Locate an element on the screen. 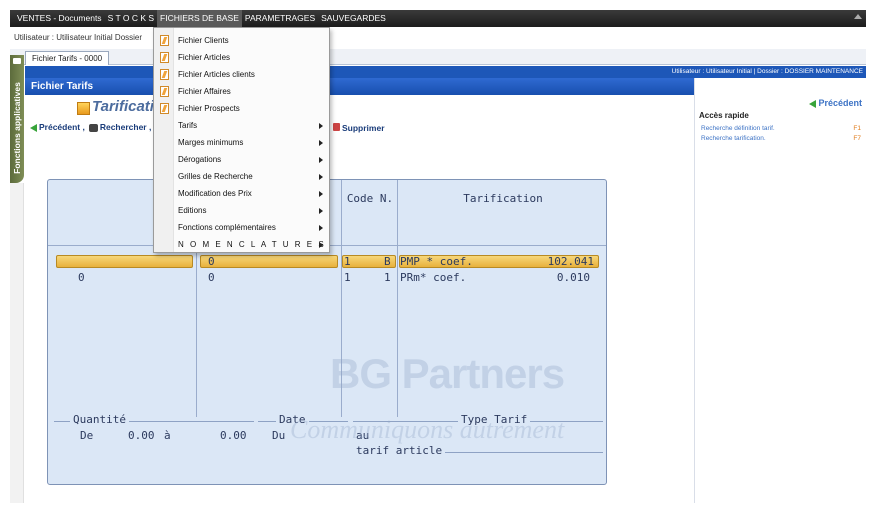  menu-item-fichier-articles-clients: Fichier Articles clients is located at coordinates (241, 74).